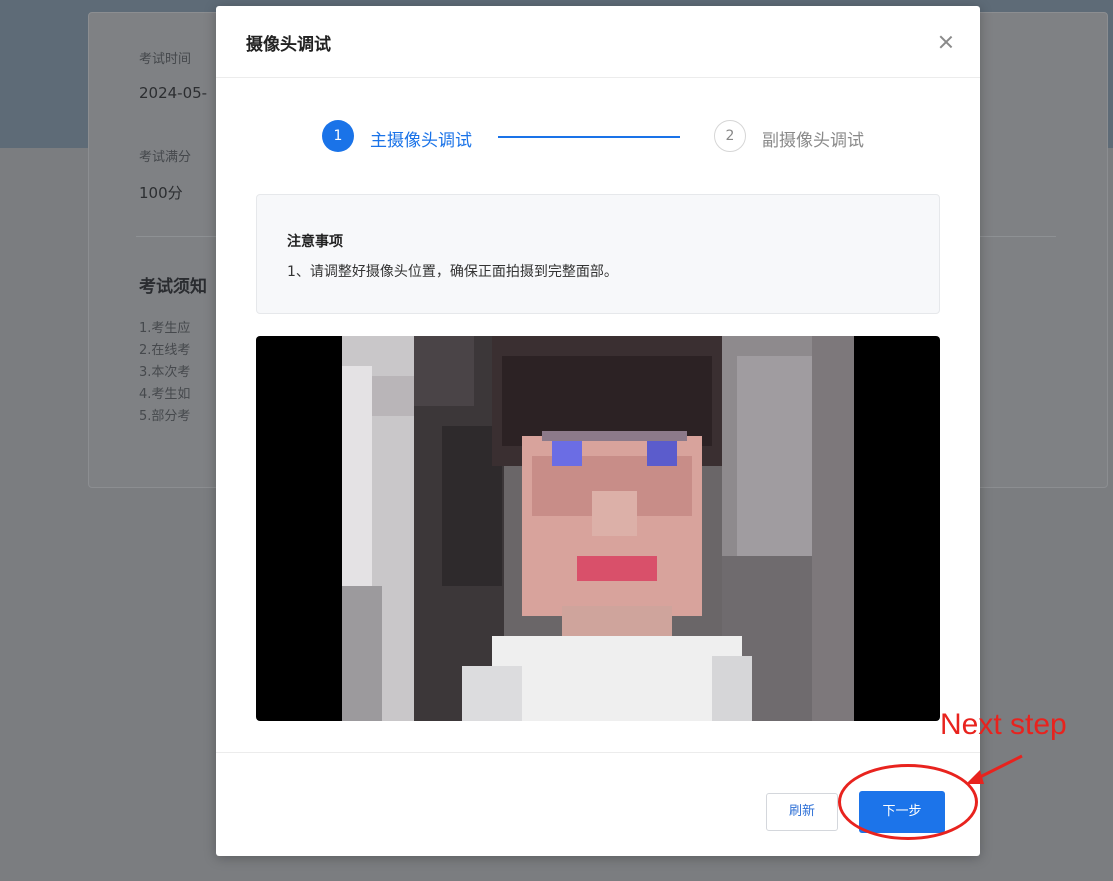 The image size is (1113, 881). I want to click on list-item: 1.考生应, so click(165, 328).